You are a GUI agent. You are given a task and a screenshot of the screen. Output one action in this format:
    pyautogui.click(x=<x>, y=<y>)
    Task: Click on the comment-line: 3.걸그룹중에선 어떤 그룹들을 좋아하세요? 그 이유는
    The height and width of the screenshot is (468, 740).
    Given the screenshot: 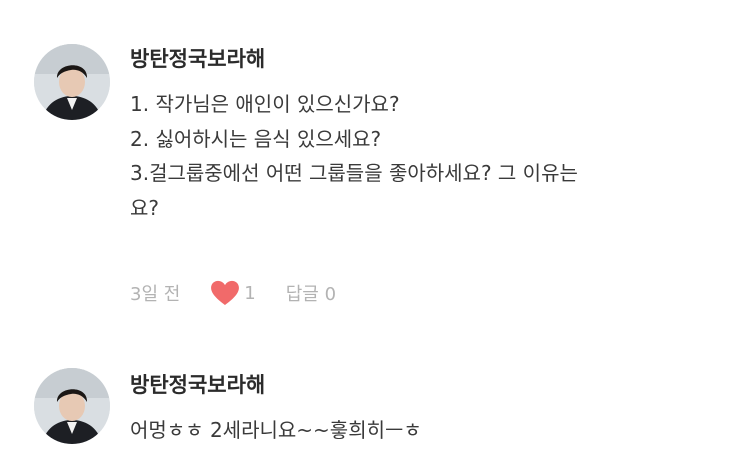 What is the action you would take?
    pyautogui.click(x=354, y=173)
    